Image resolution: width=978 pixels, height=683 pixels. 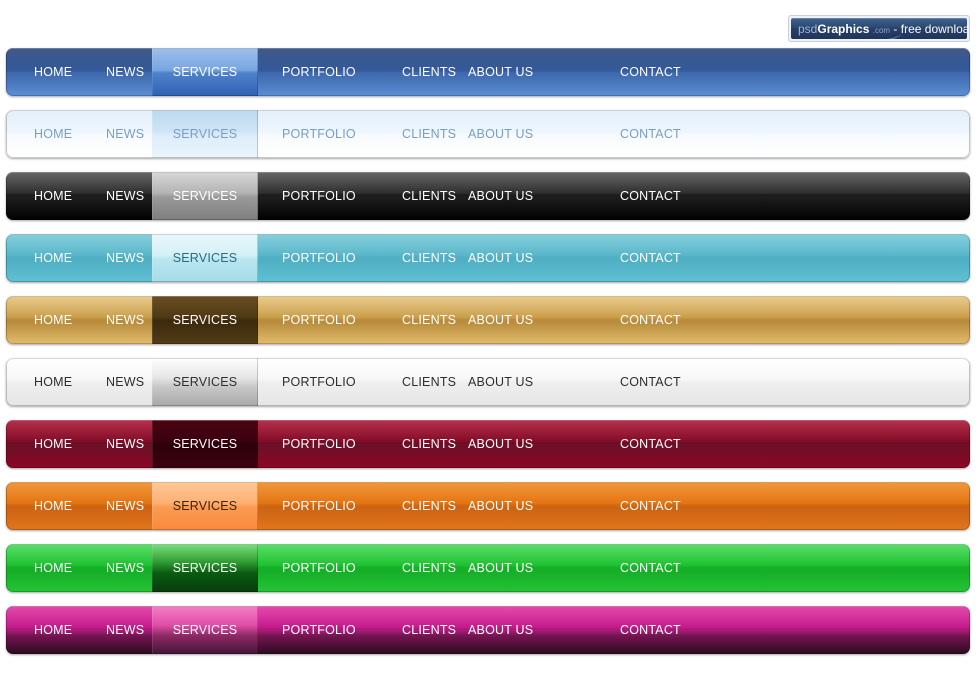 I want to click on badge-frame: psdGraphics .com - free download, so click(x=879, y=28).